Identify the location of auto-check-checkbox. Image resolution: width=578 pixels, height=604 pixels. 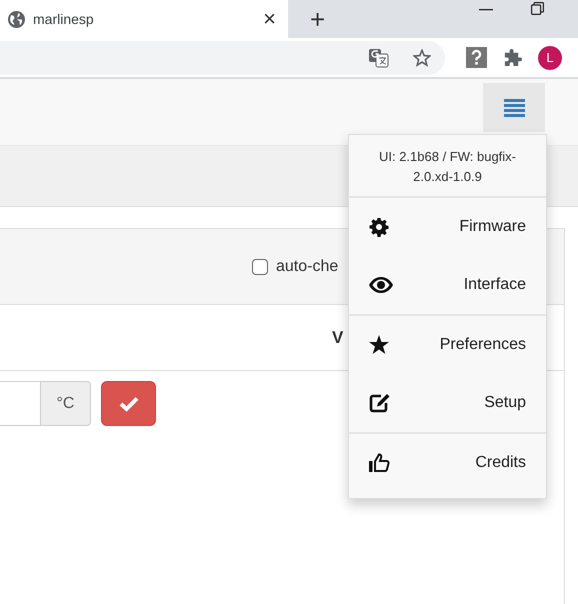
(260, 266).